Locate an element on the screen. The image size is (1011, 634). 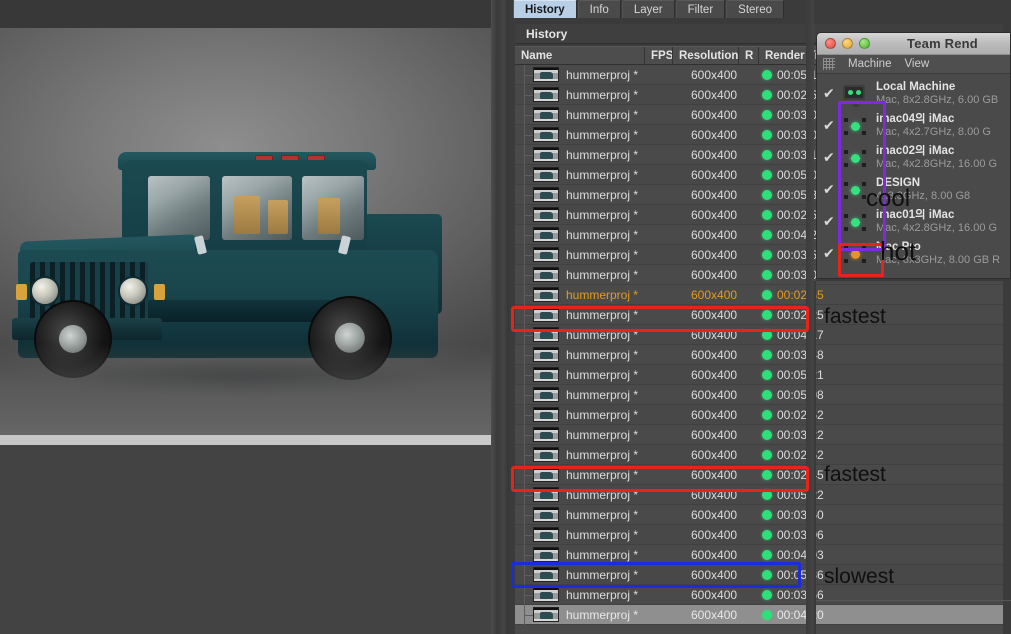
menu-view: View is located at coordinates (916, 64).